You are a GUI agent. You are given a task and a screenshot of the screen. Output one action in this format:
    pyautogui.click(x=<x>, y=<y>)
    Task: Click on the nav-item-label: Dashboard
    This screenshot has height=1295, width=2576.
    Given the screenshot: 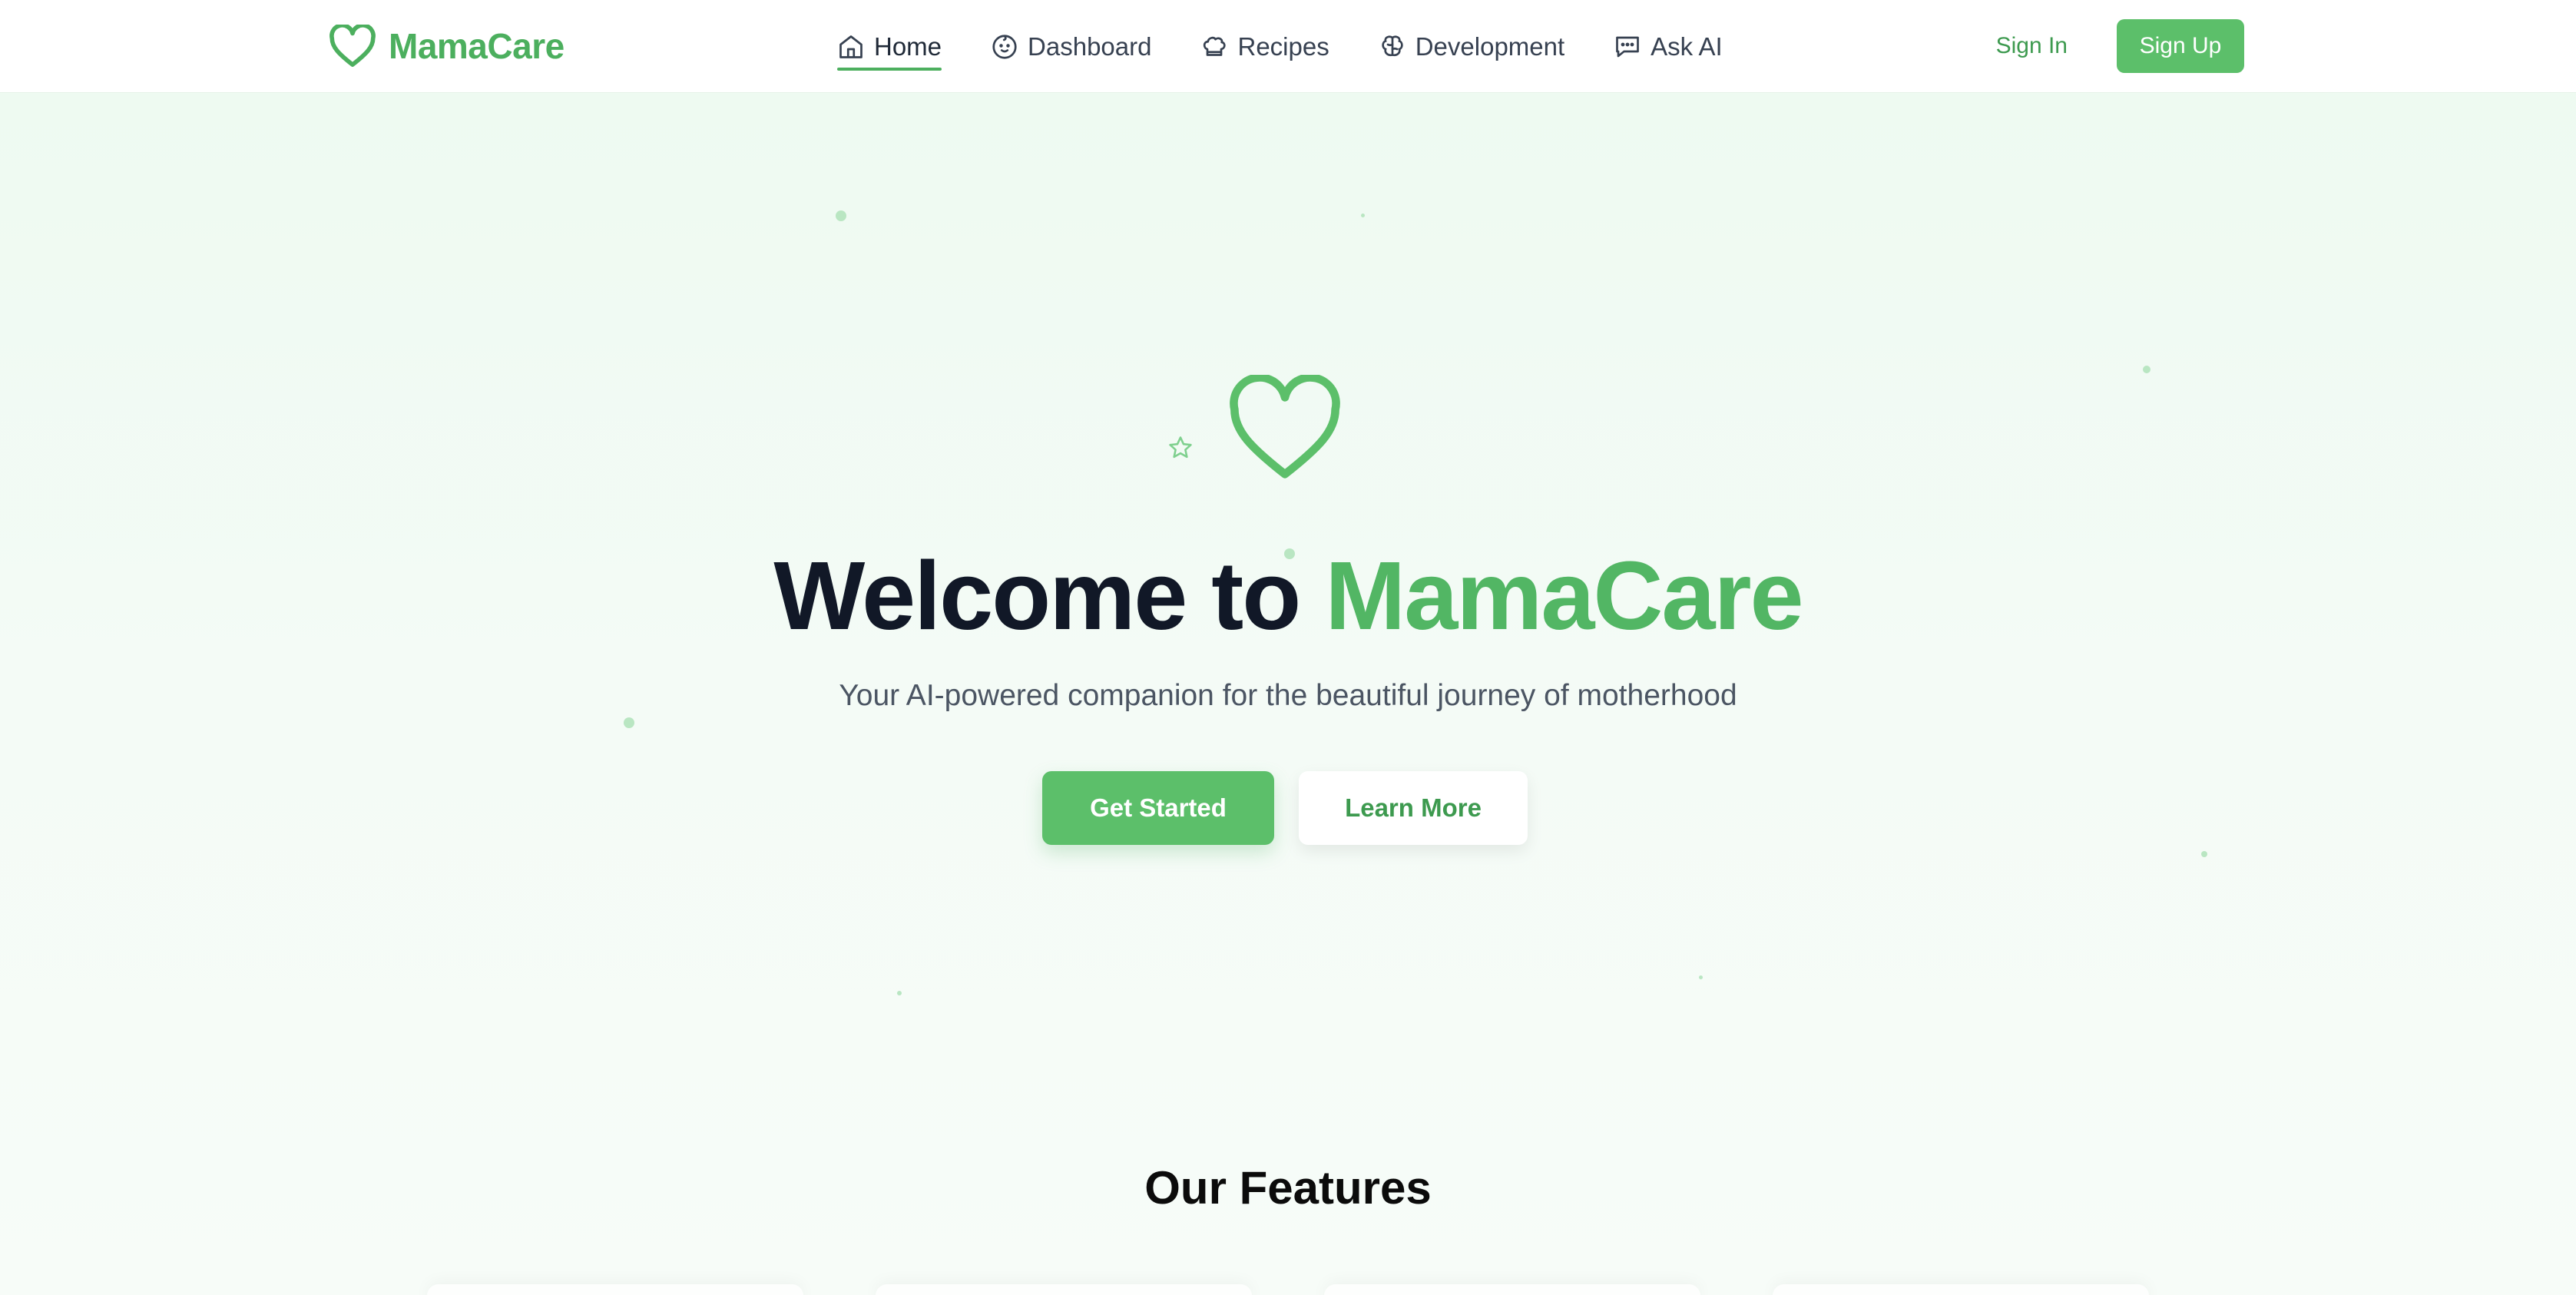 What is the action you would take?
    pyautogui.click(x=1090, y=46)
    